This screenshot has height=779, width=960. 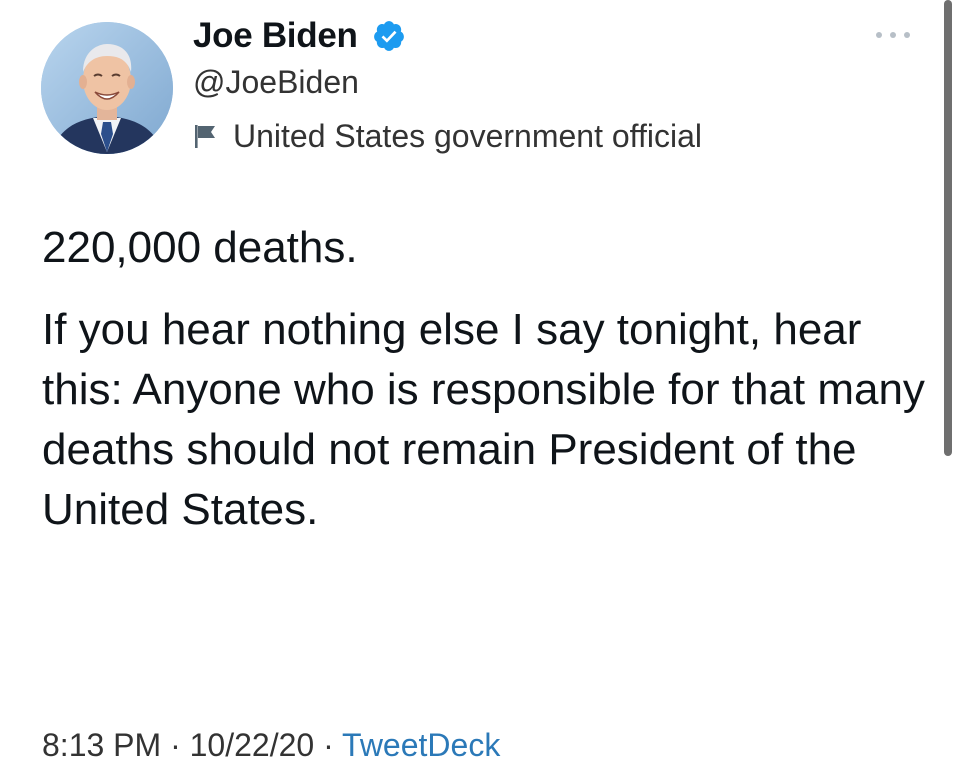 I want to click on government-label: United States government official, so click(x=447, y=136).